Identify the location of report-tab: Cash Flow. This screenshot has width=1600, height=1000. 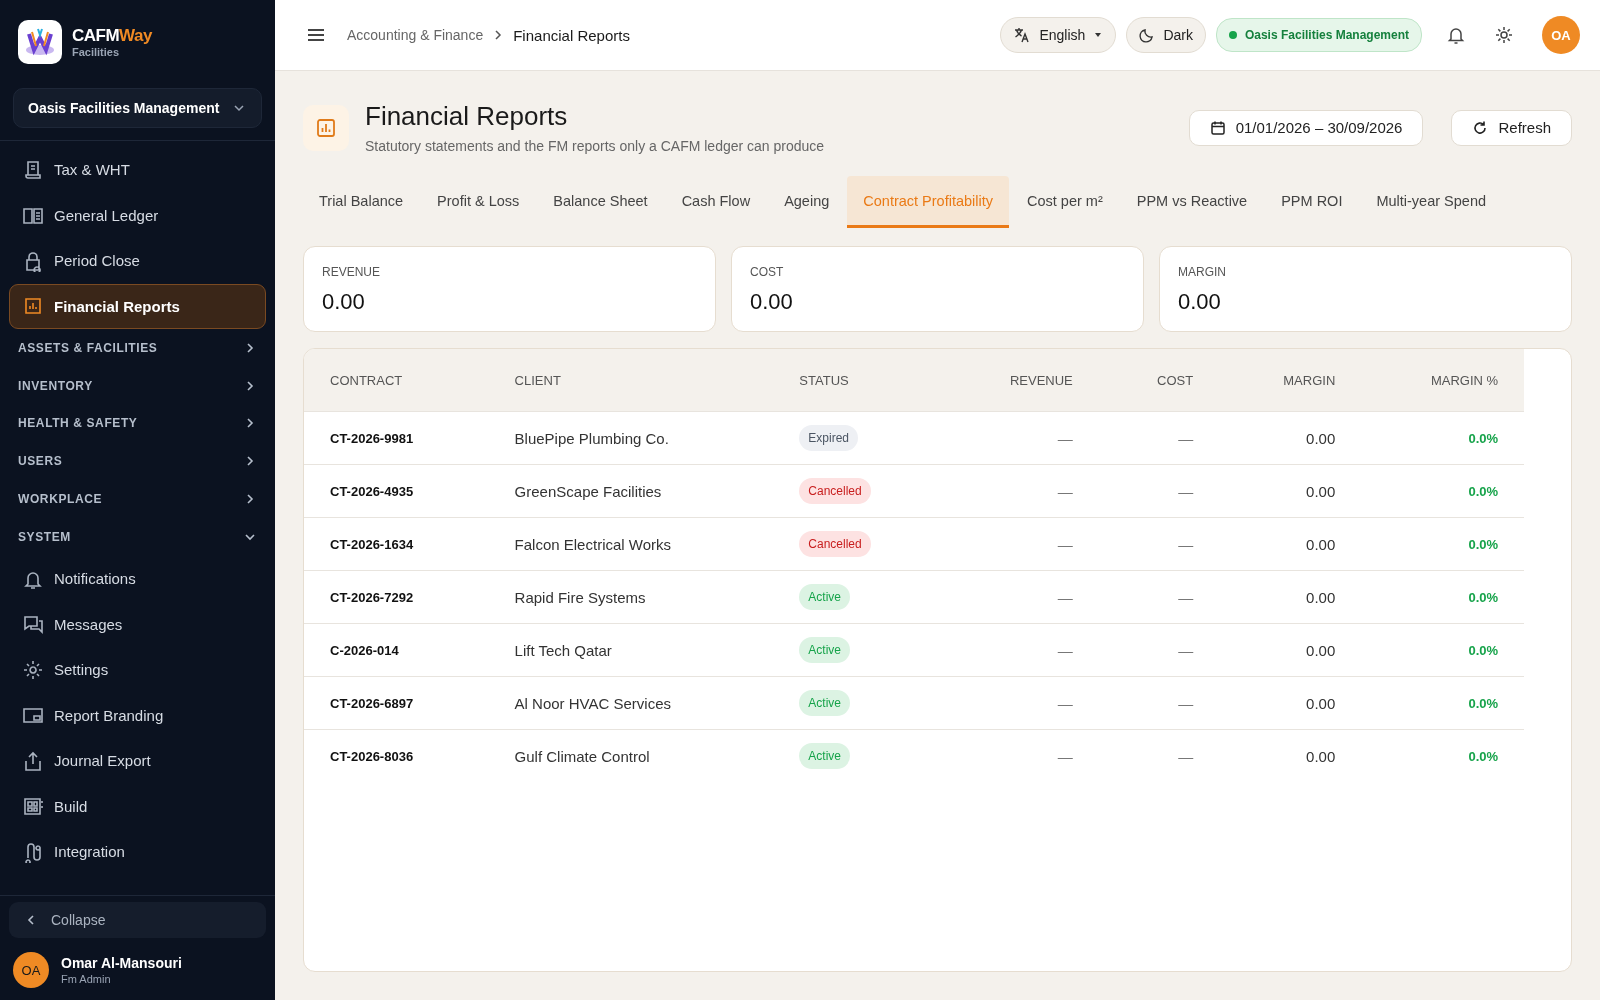
(716, 202).